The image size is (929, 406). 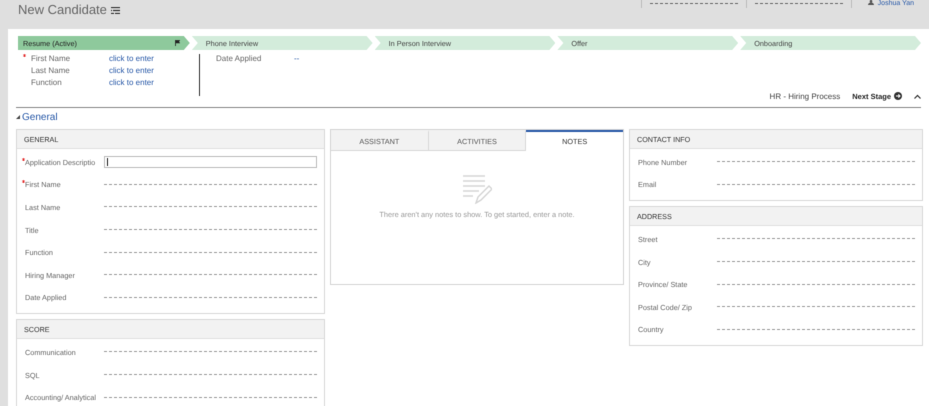 I want to click on flag-icon, so click(x=177, y=43).